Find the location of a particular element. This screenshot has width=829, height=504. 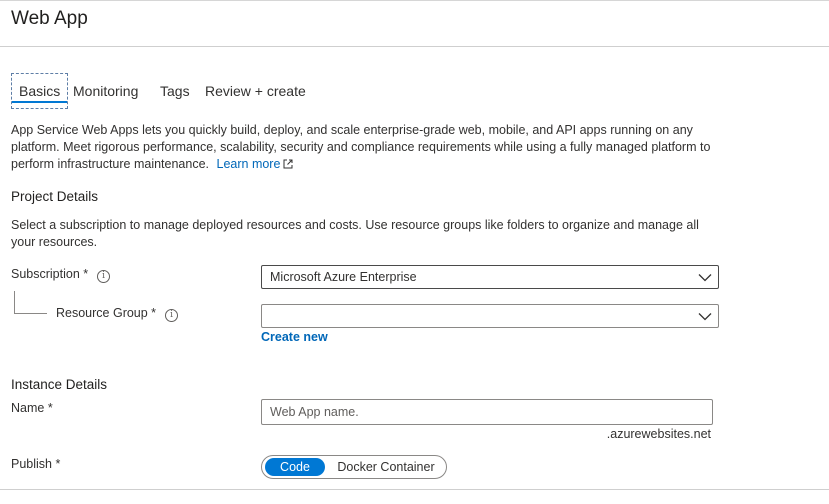

top-divider is located at coordinates (414, 0).